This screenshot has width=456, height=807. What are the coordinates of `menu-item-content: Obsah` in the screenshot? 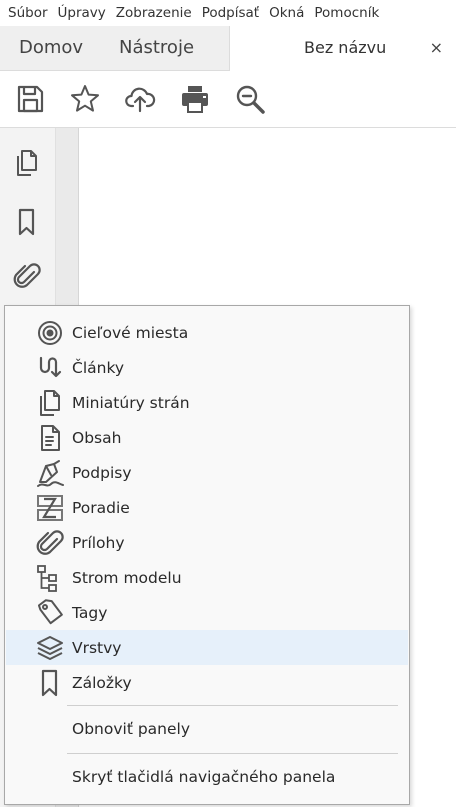 It's located at (207, 437).